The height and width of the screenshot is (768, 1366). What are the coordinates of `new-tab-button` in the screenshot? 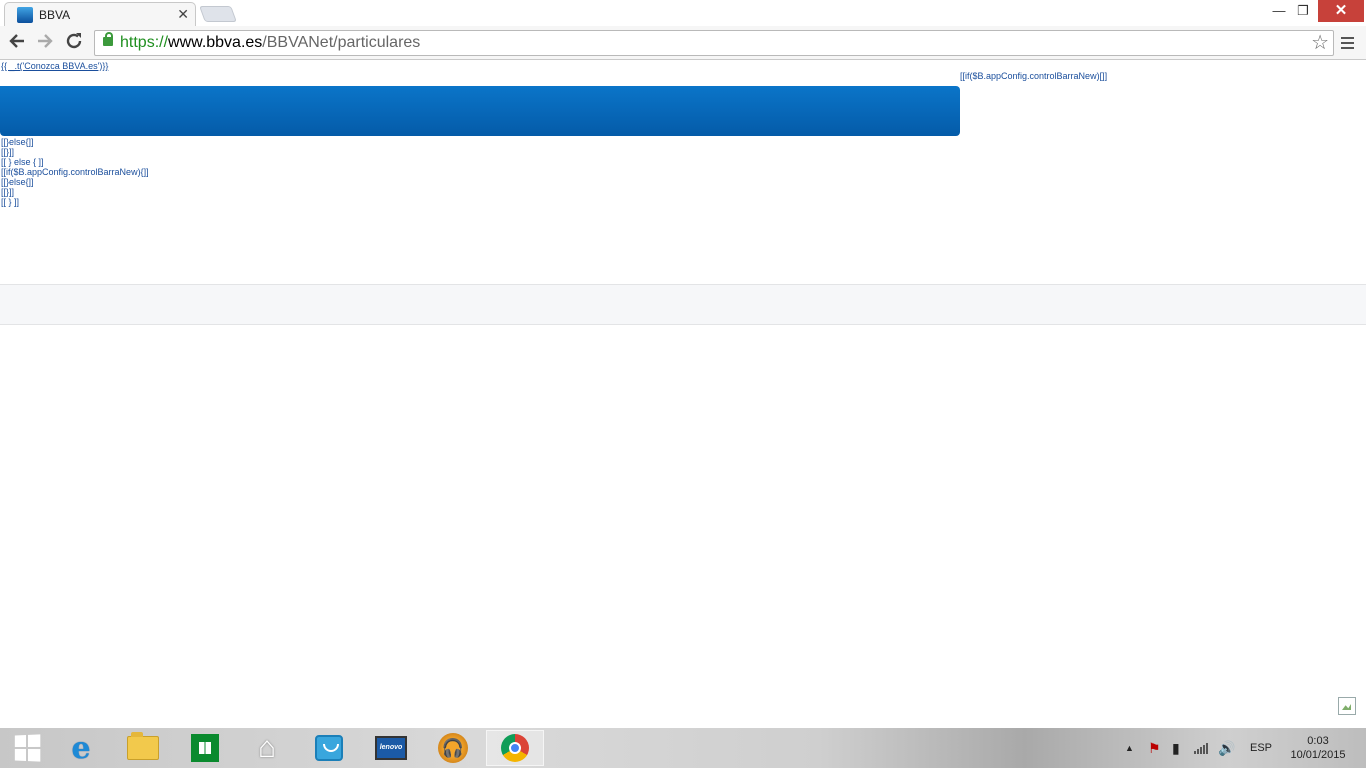 It's located at (218, 14).